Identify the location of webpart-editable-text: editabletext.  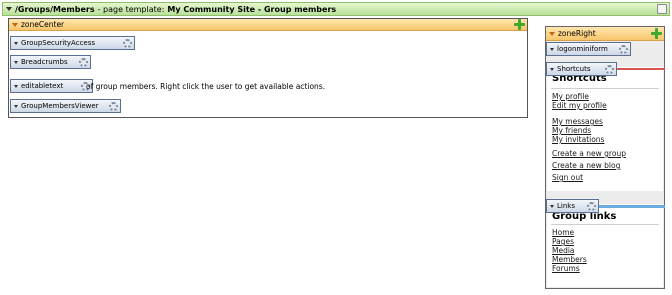
(51, 86).